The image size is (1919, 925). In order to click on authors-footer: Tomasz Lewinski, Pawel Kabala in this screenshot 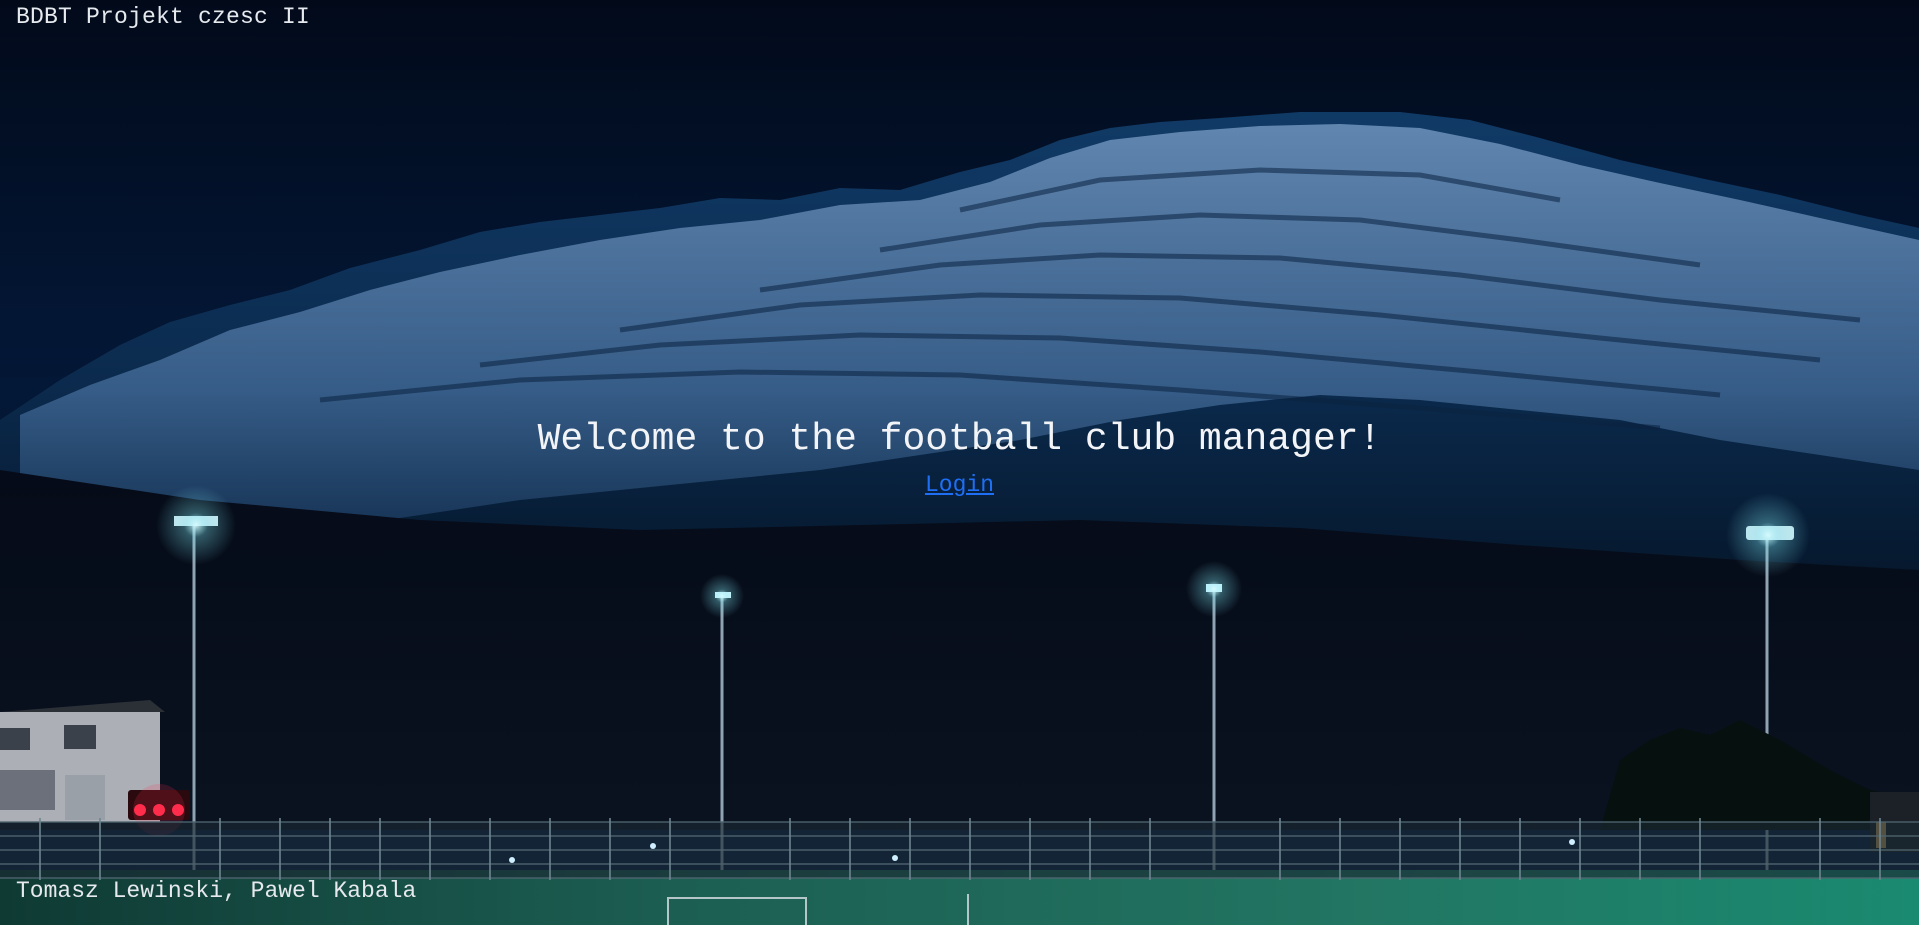, I will do `click(216, 891)`.